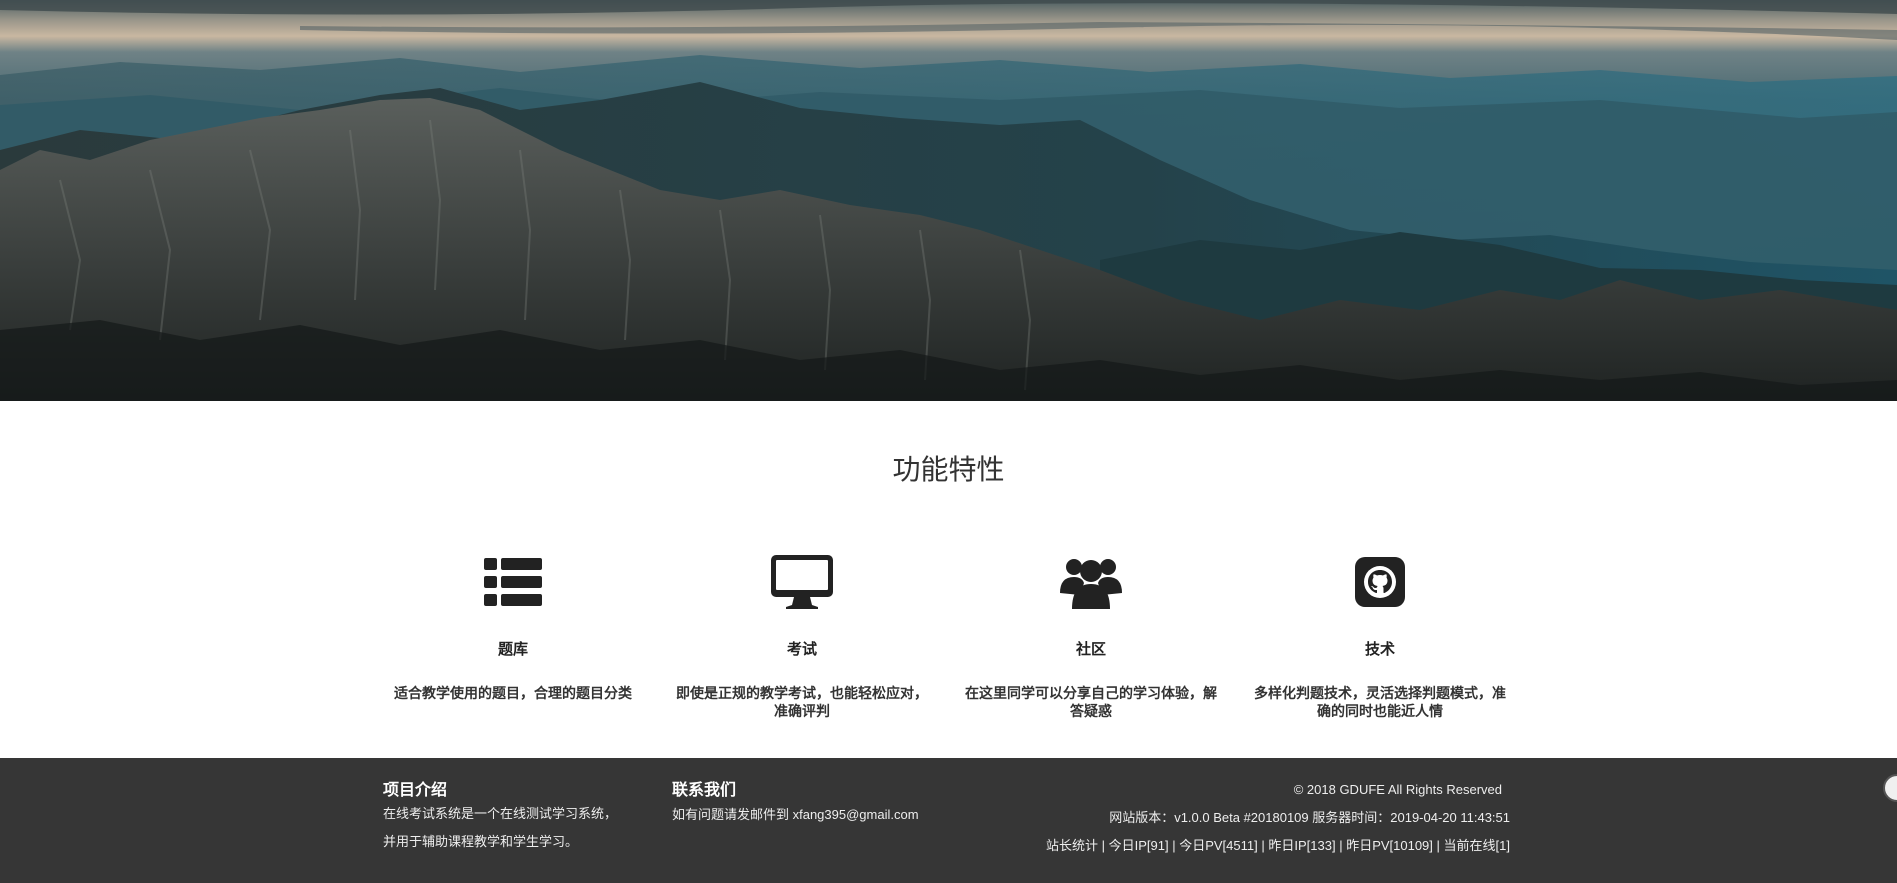  Describe the element at coordinates (822, 815) in the screenshot. I see `contact-text: 如有问题请发邮件到 xfang395@gmail.com` at that location.